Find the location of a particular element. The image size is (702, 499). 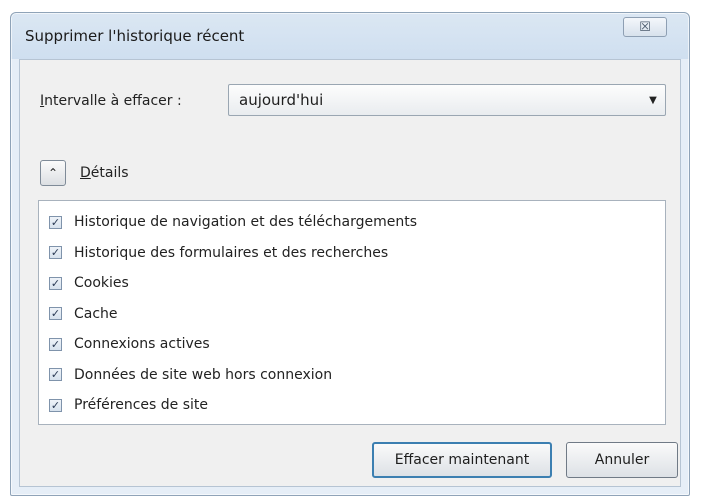

interval-select: aujourd'hui ▼ is located at coordinates (447, 100).